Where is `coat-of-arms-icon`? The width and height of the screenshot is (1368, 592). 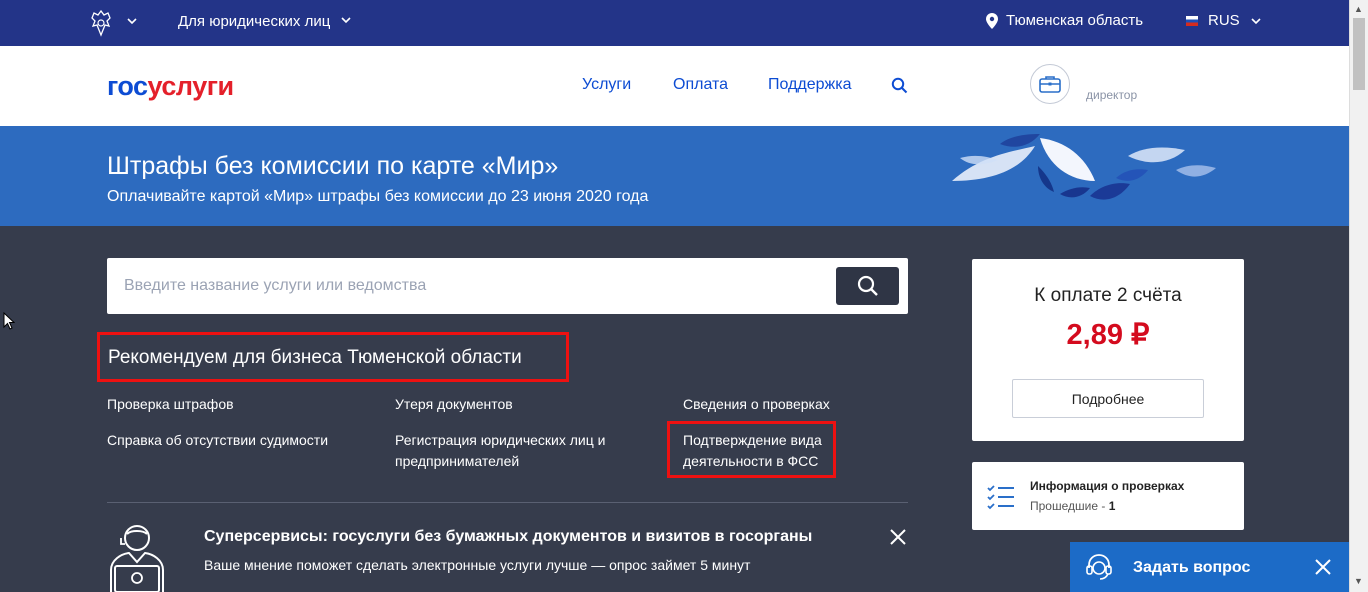
coat-of-arms-icon is located at coordinates (101, 23).